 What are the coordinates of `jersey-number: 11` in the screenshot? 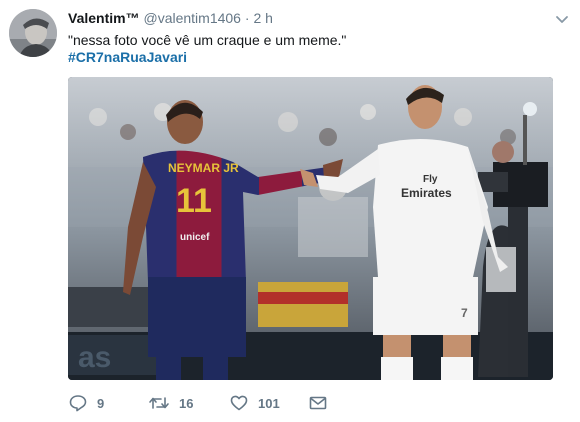 It's located at (194, 201).